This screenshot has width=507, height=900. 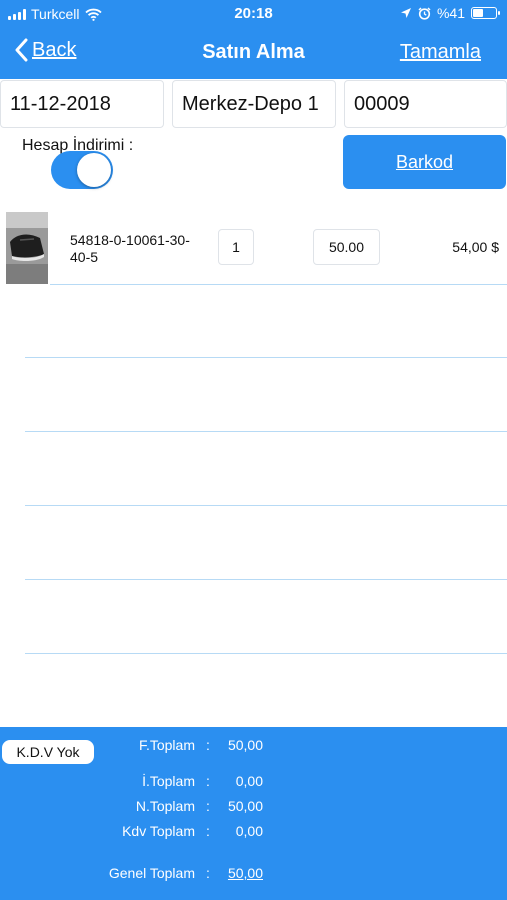 What do you see at coordinates (425, 104) in the screenshot?
I see `document-number-field: 00009` at bounding box center [425, 104].